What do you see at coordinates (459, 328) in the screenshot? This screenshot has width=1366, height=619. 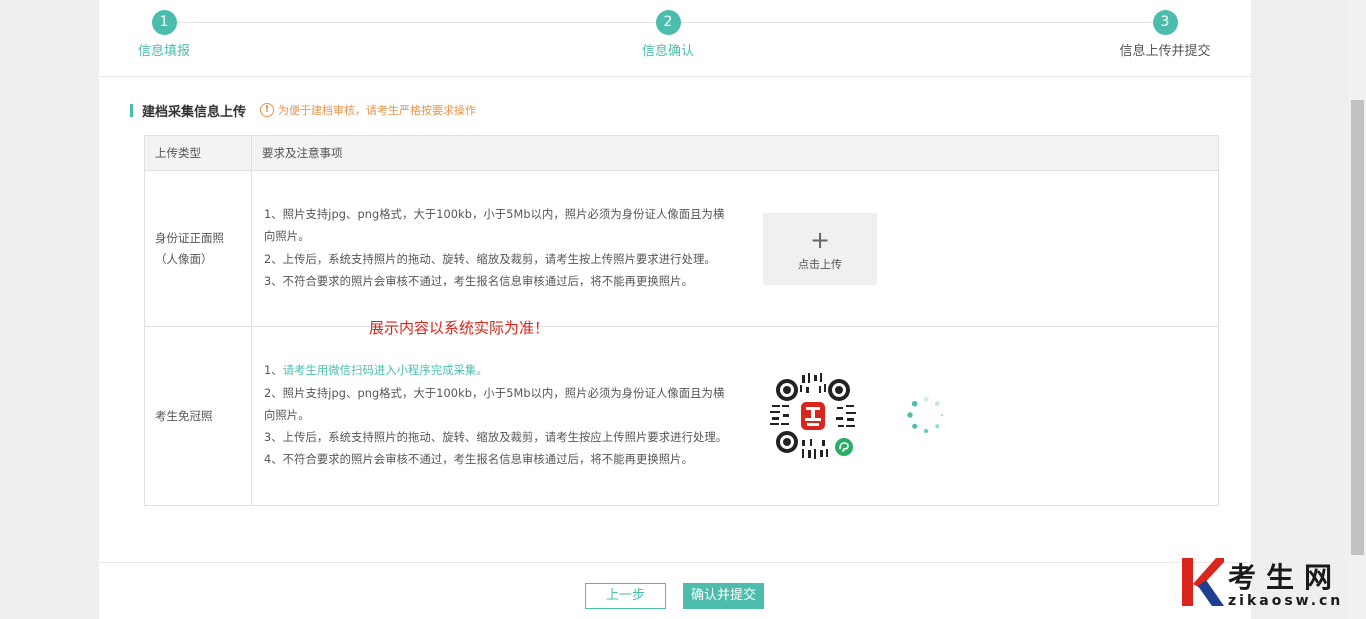 I see `display-disclaimer-note: 展示内容以系统实际为准！` at bounding box center [459, 328].